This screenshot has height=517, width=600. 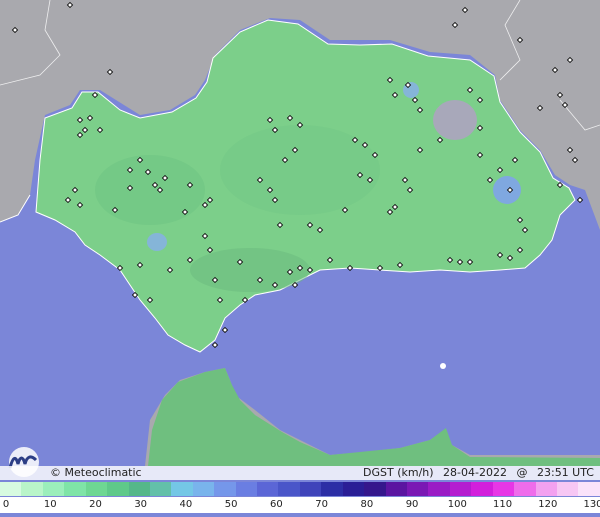 I want to click on color-scale-bar, so click(x=300, y=489).